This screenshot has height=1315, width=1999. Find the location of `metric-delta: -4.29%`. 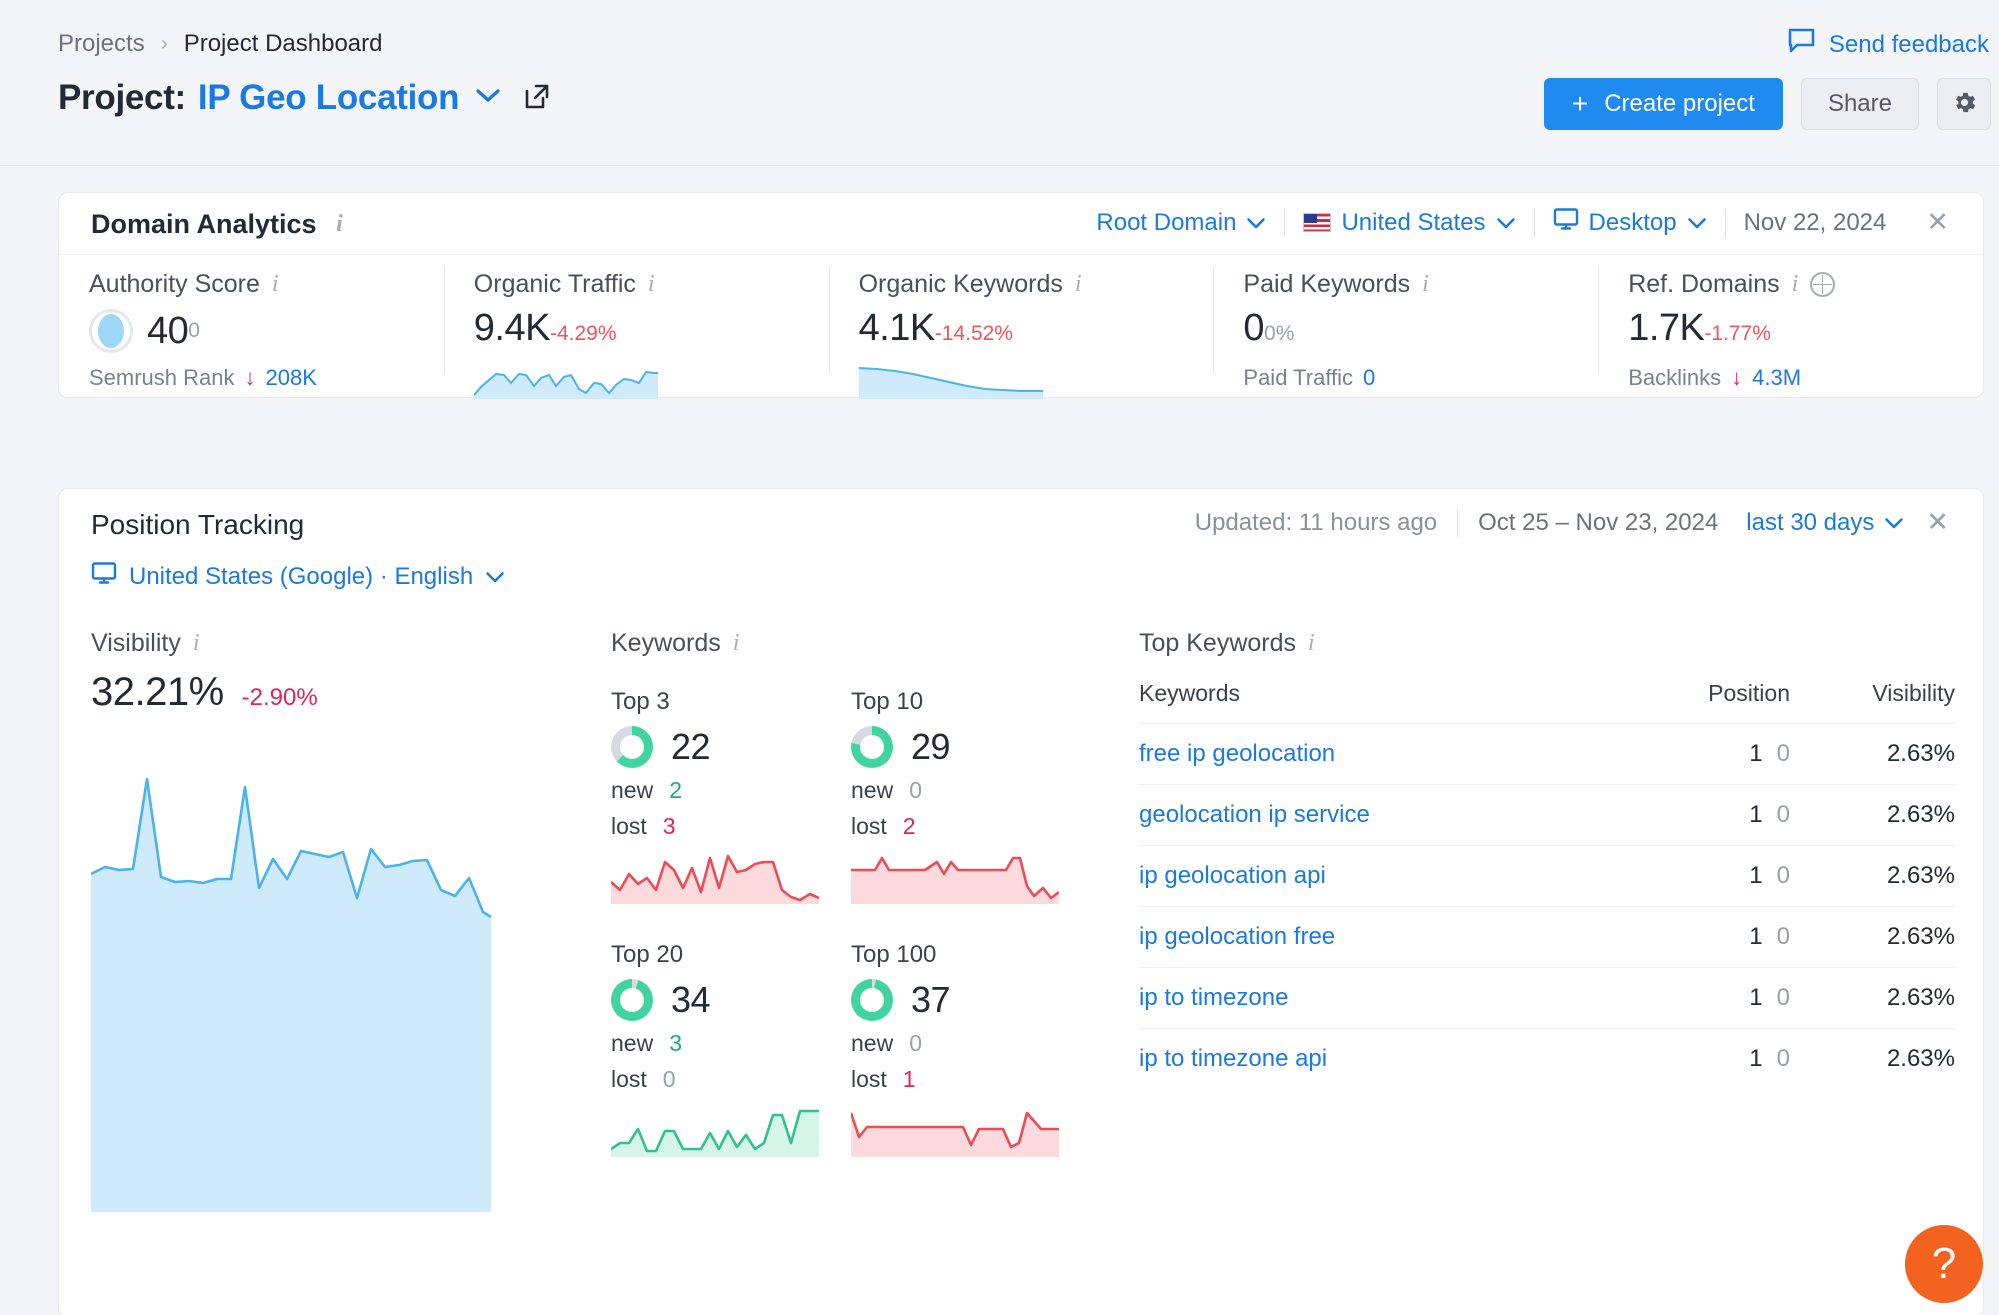

metric-delta: -4.29% is located at coordinates (583, 333).